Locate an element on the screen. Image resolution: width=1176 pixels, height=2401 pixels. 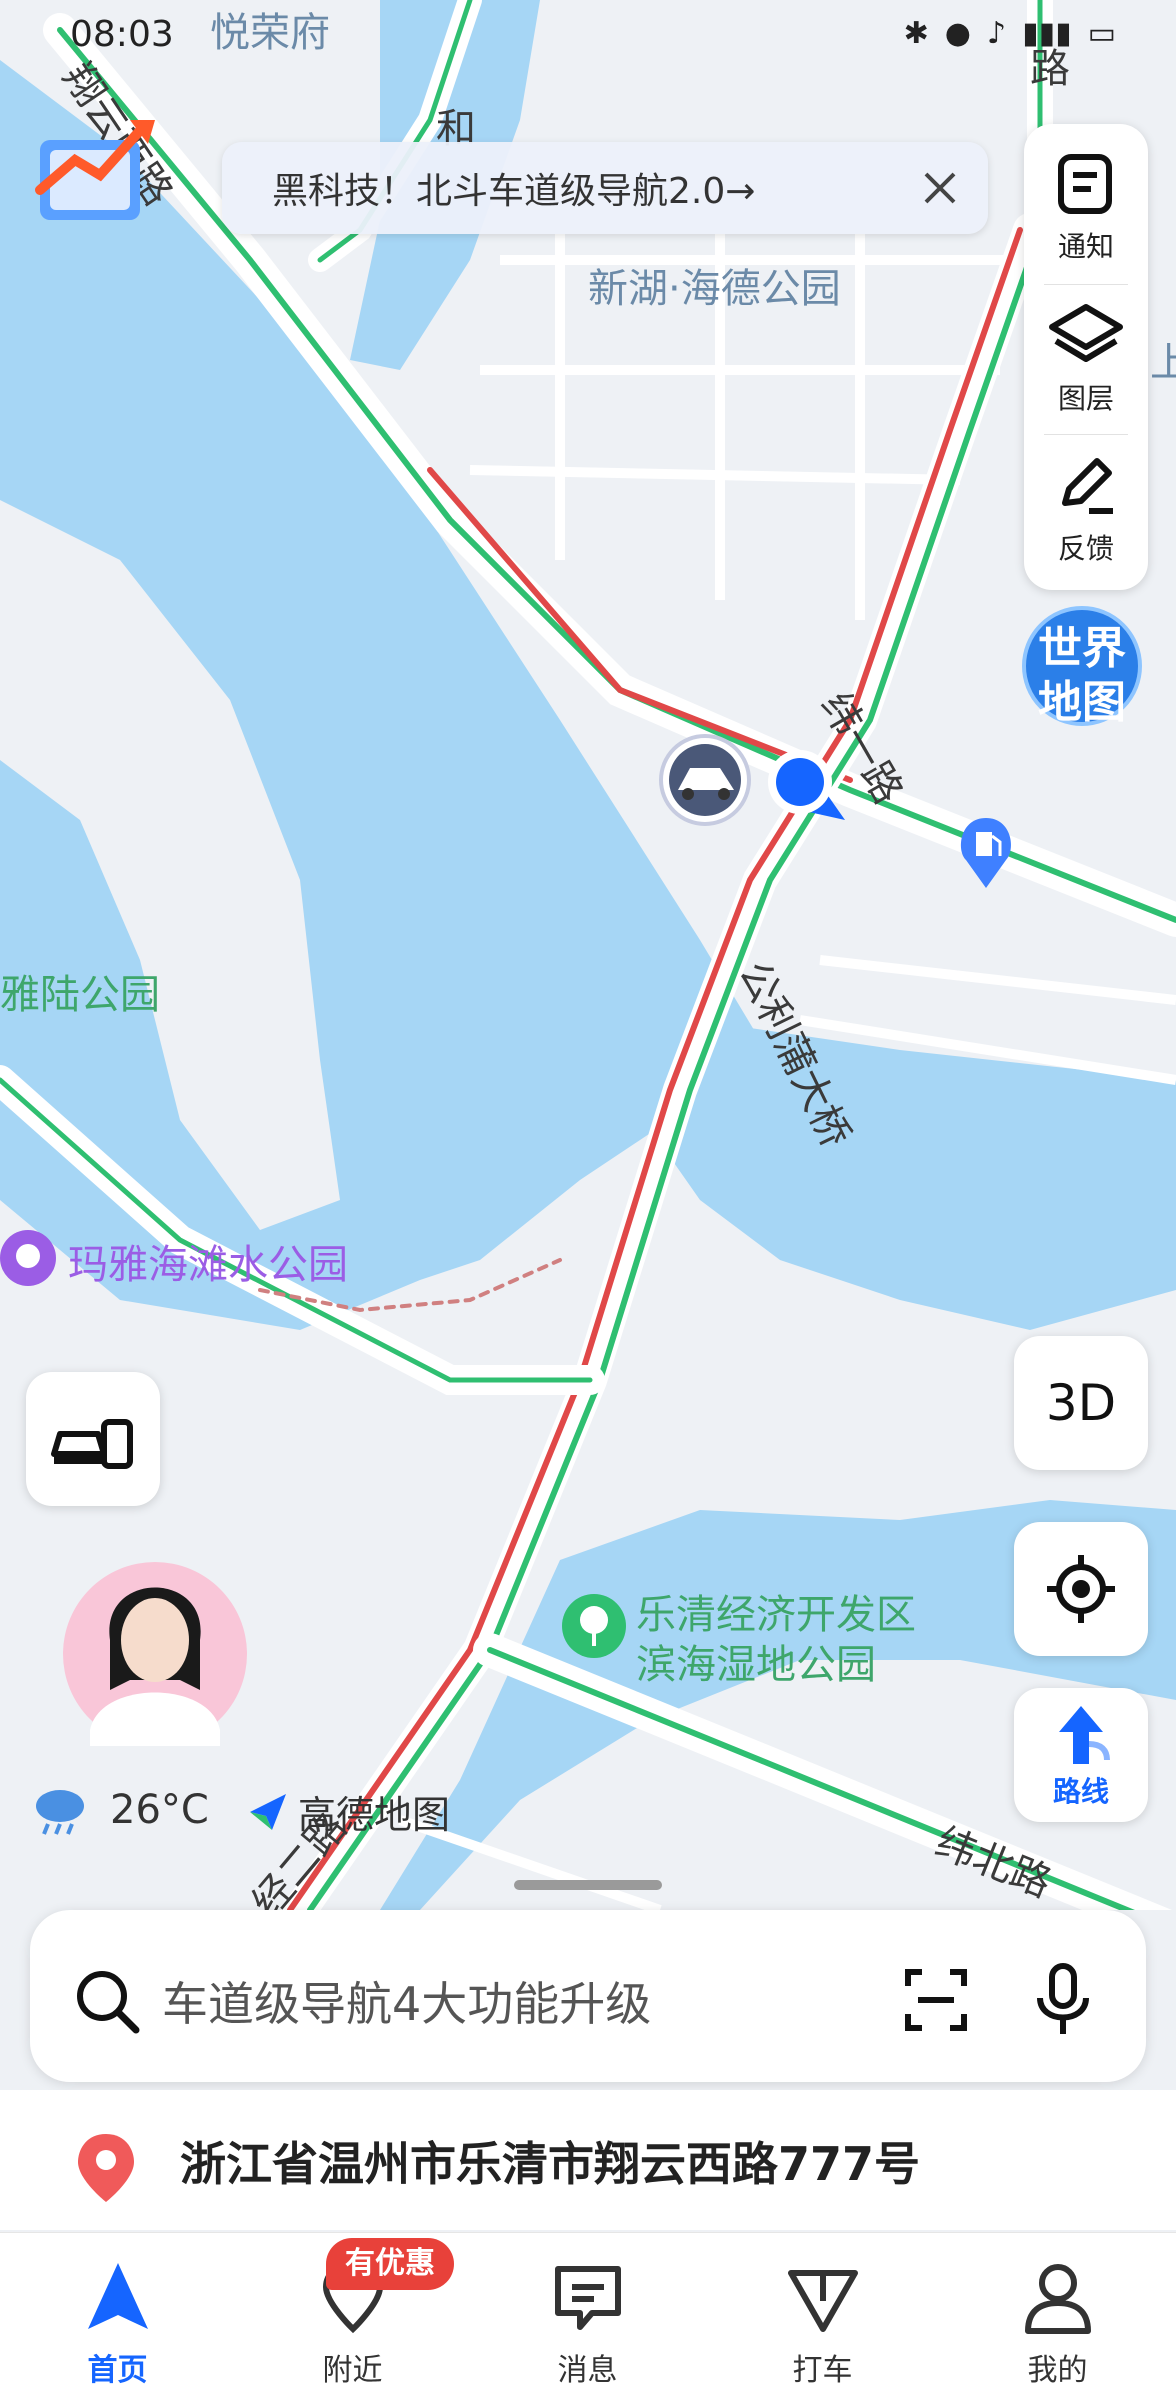
battery-icon: ▭ is located at coordinates (1101, 33).